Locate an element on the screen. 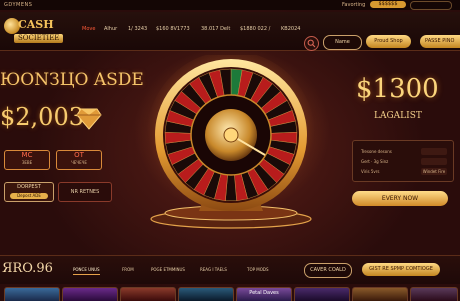  detail-row-label: Tresone desons is located at coordinates (376, 151).